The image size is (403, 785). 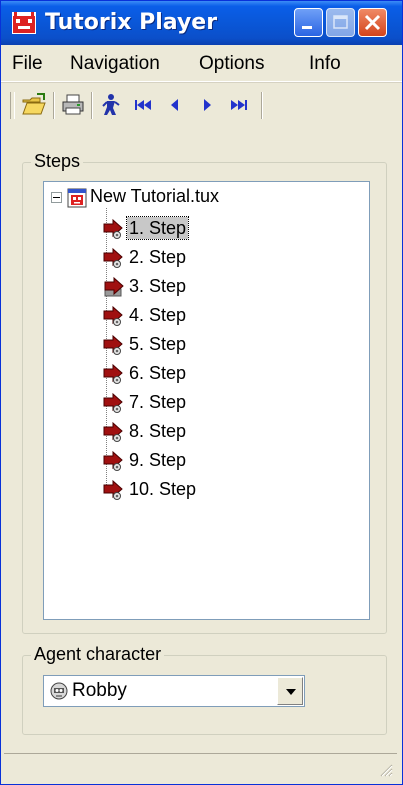 I want to click on dropdown-arrow-button, so click(x=290, y=691).